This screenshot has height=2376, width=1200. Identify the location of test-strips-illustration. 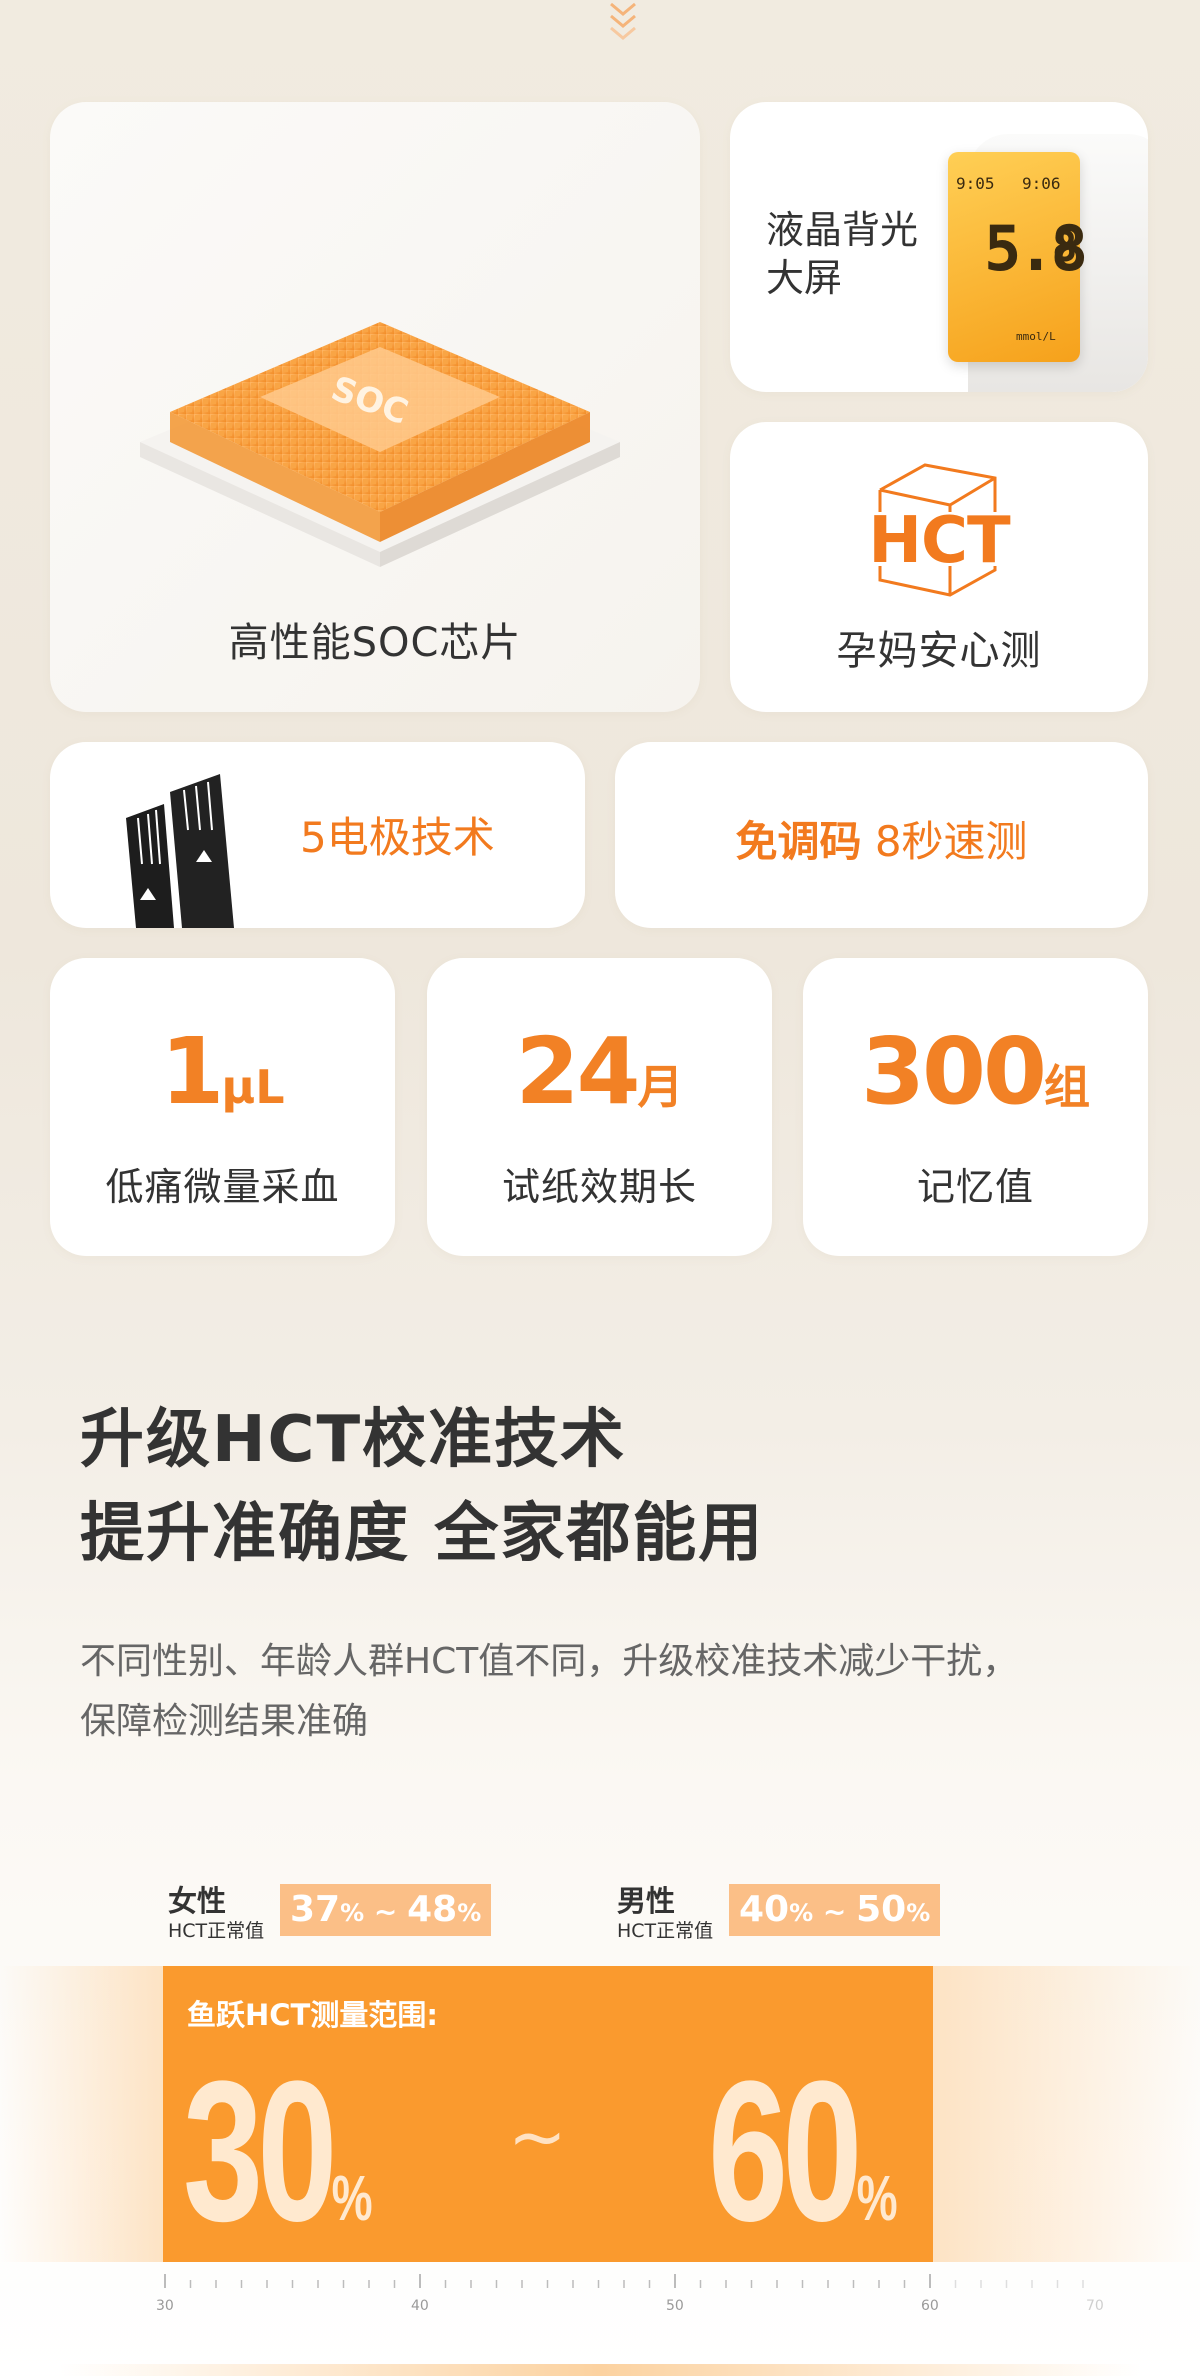
(180, 851).